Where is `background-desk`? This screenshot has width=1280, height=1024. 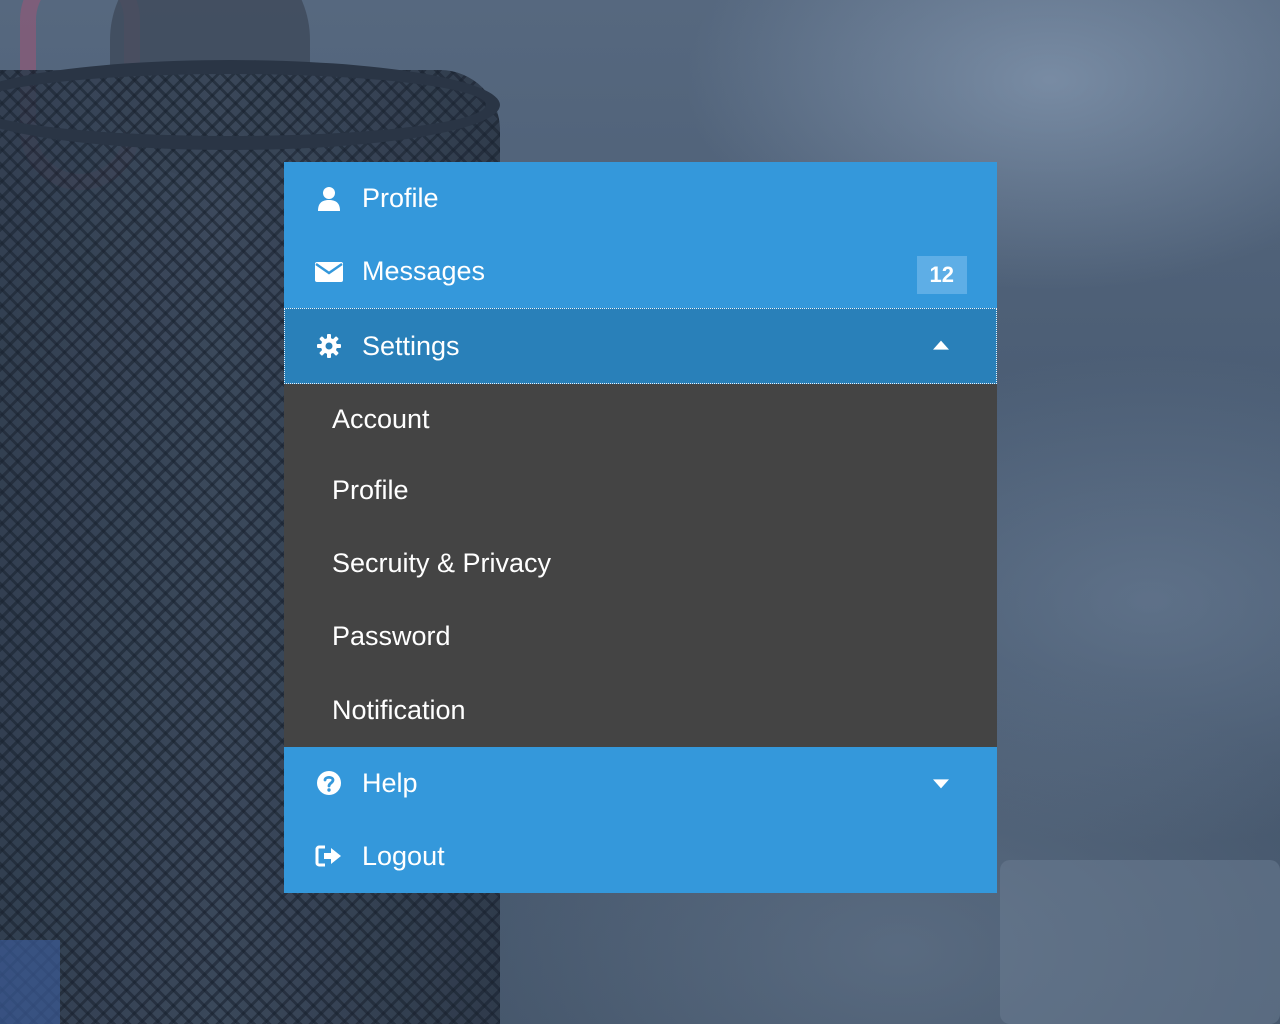 background-desk is located at coordinates (1140, 942).